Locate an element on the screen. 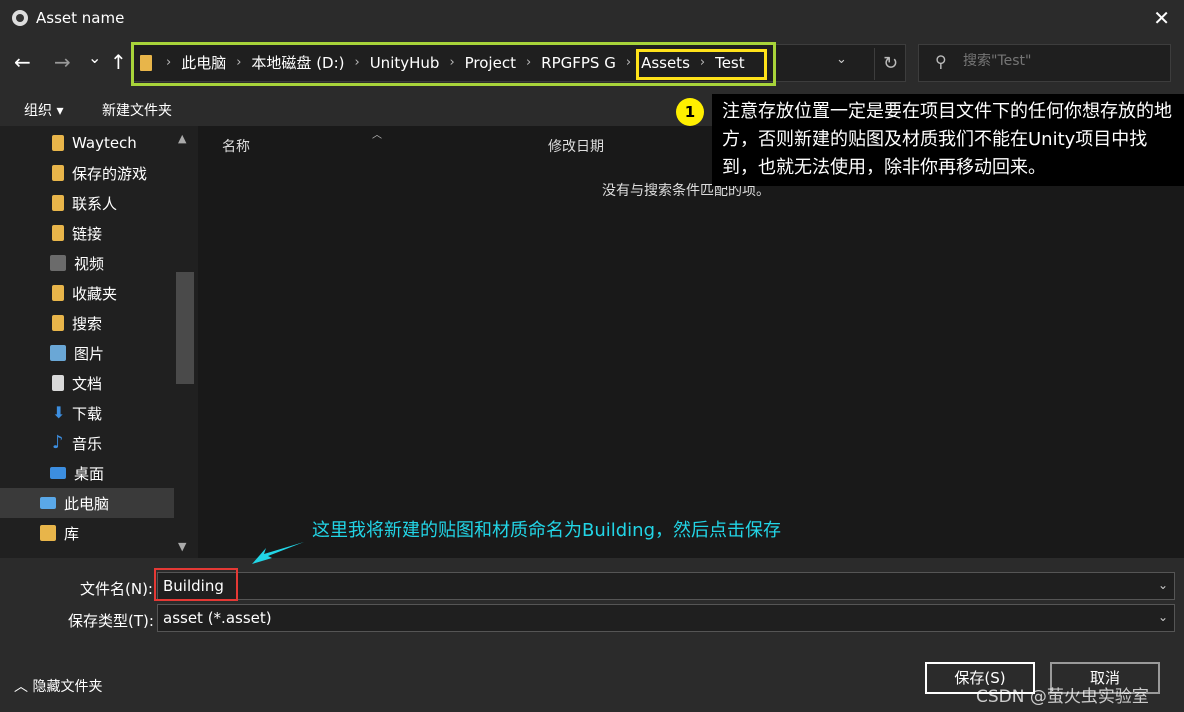 This screenshot has width=1184, height=712. annotation-text: 这里我将新建的贴图和材质命名为Building，然后点击保存 is located at coordinates (547, 530).